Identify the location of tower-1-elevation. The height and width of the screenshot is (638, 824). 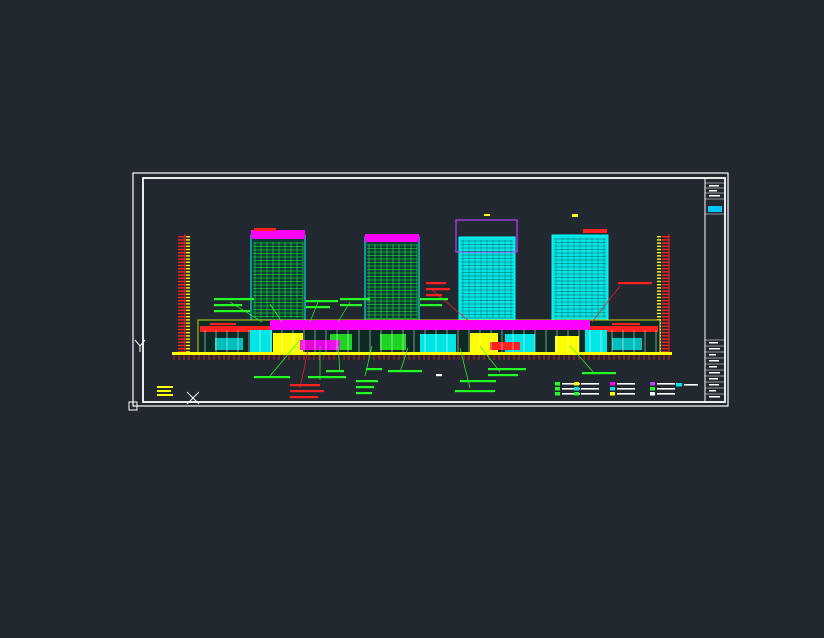
(278, 274).